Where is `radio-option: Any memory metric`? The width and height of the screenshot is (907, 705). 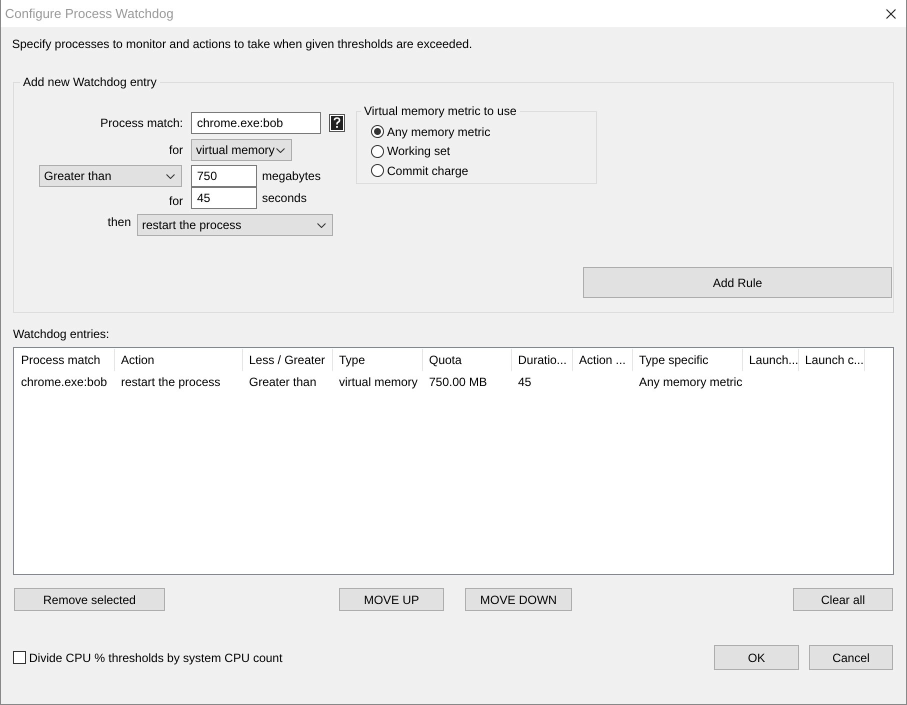
radio-option: Any memory metric is located at coordinates (483, 132).